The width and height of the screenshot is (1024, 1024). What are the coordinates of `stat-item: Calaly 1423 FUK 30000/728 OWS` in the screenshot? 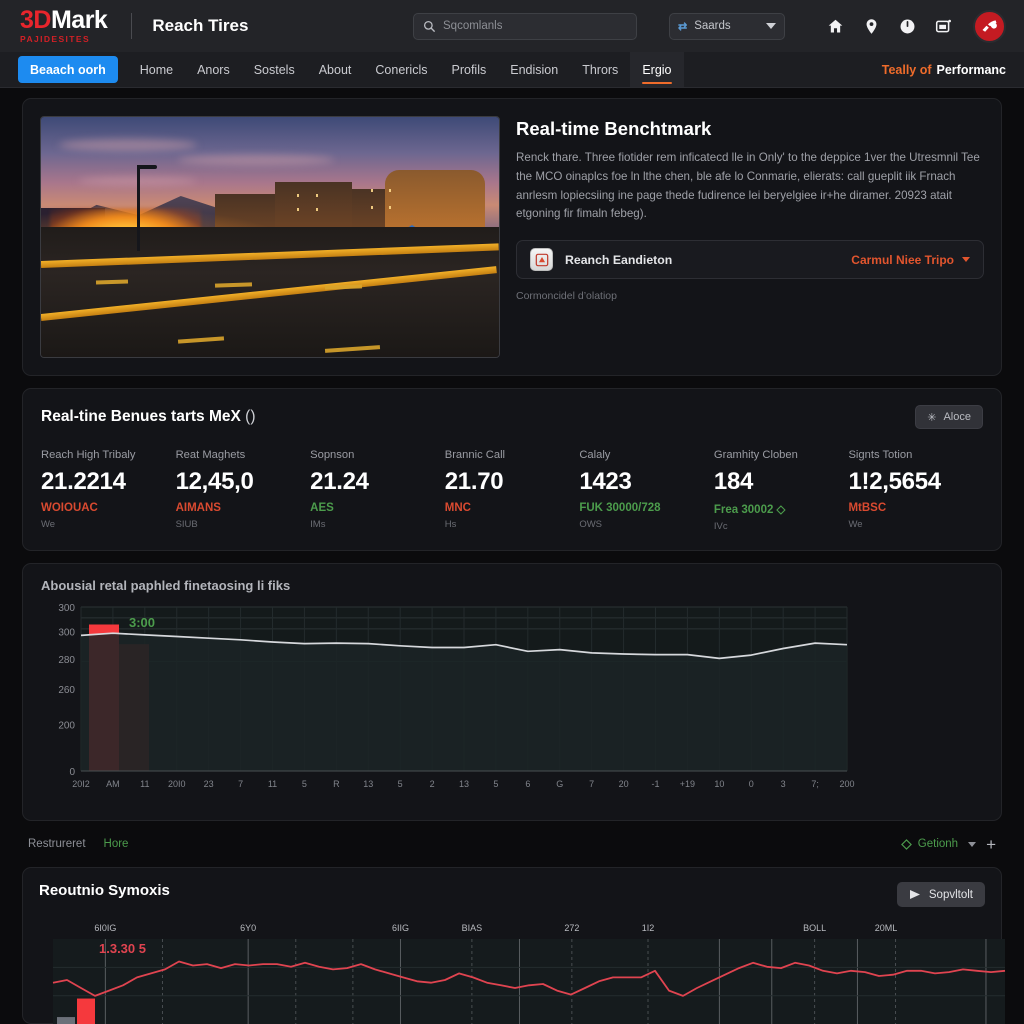 It's located at (646, 490).